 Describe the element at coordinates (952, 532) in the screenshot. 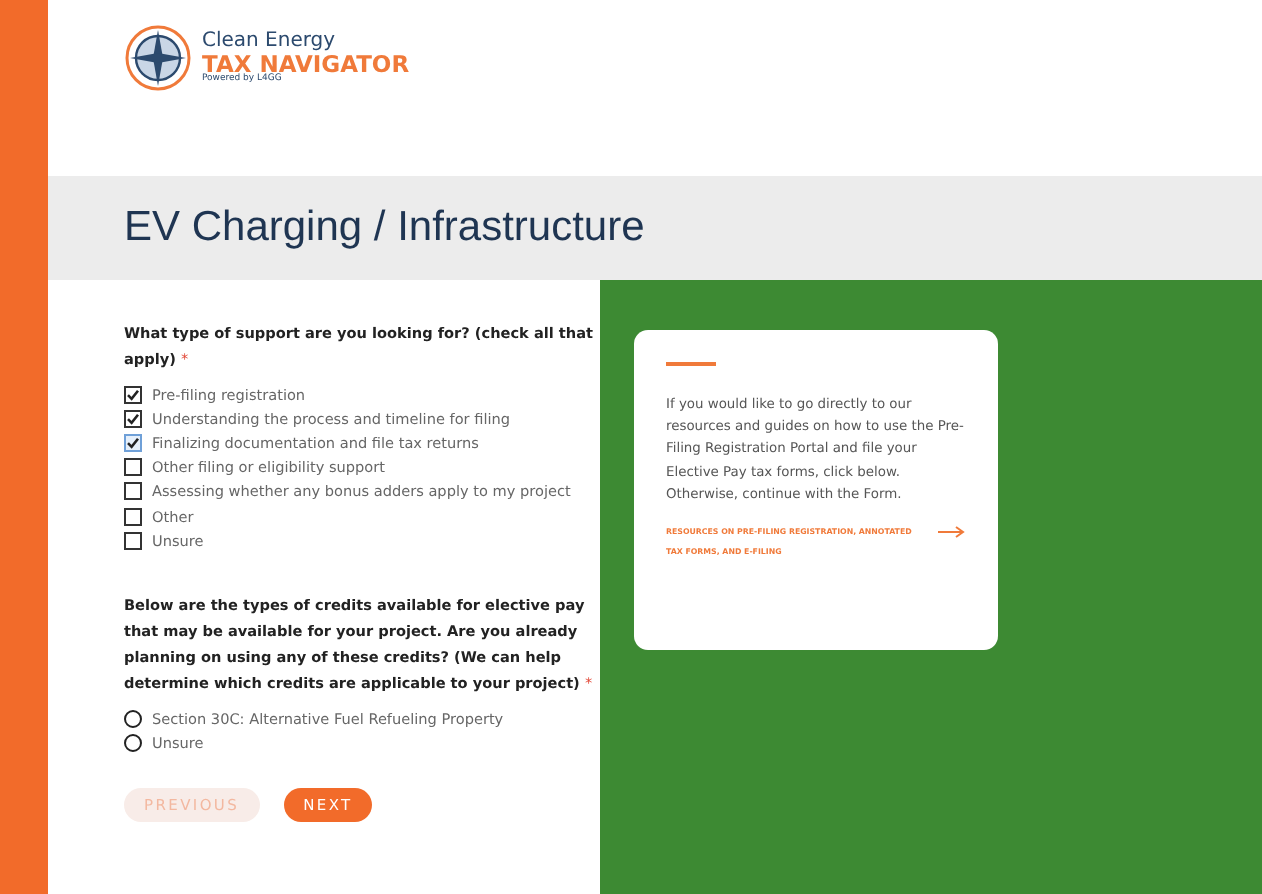

I see `arrow-icon` at that location.